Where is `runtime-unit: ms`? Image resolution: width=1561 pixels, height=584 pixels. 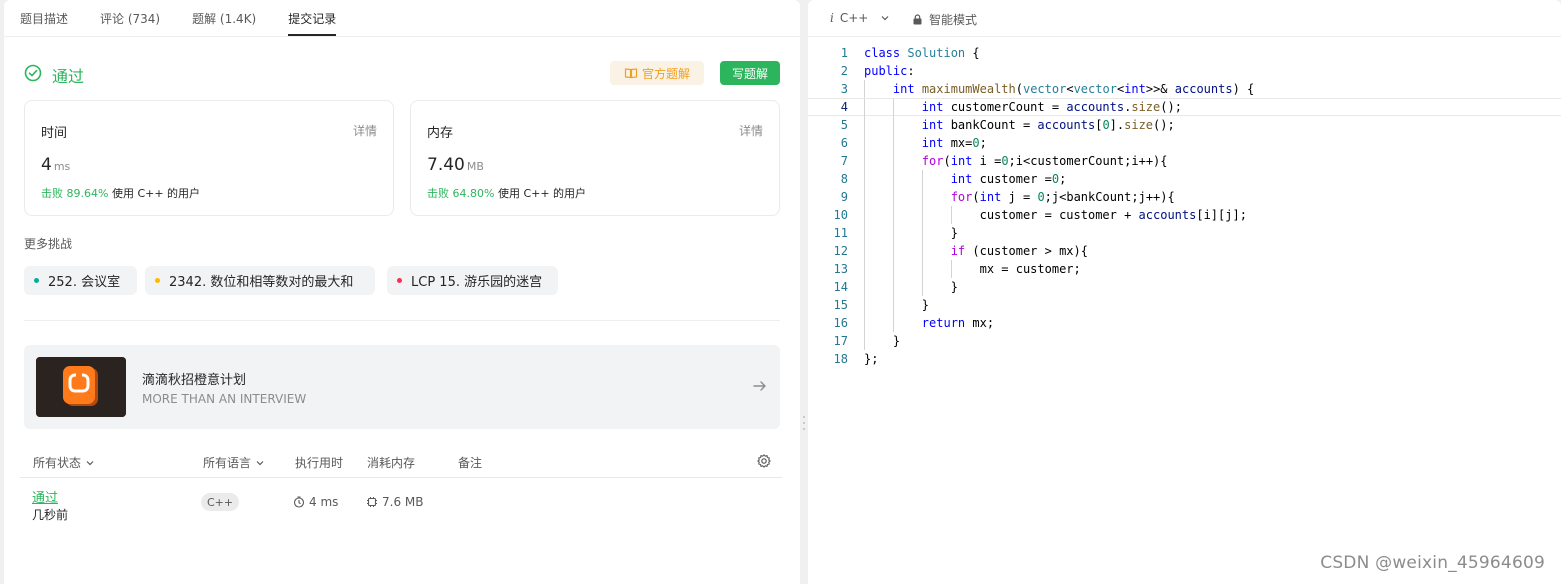 runtime-unit: ms is located at coordinates (62, 166).